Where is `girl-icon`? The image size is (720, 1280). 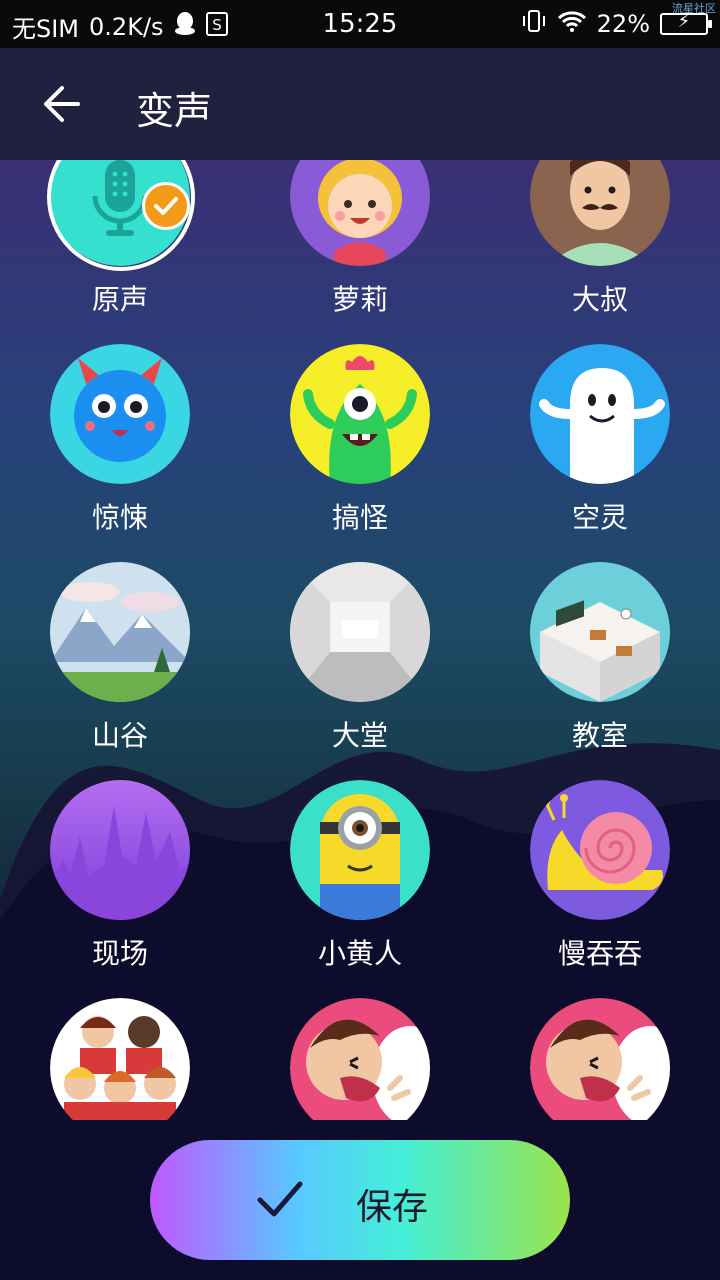
girl-icon is located at coordinates (360, 213).